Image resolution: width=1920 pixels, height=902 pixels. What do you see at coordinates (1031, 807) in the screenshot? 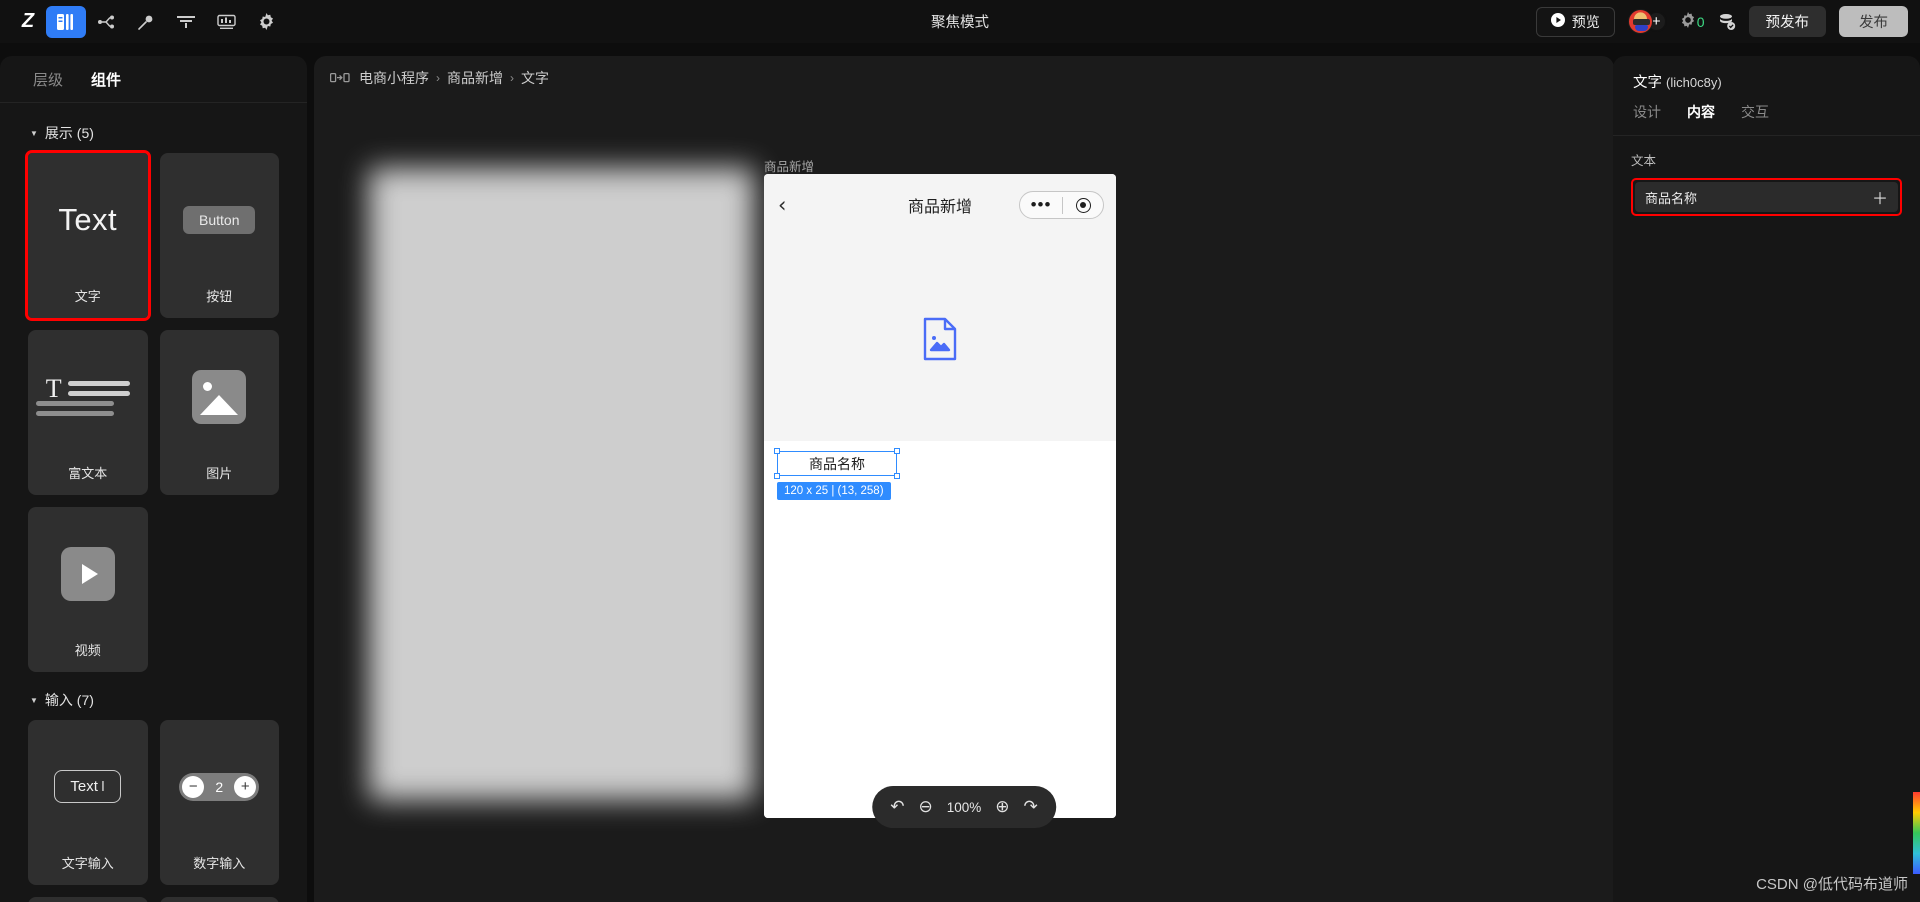
I see `redo-icon: ↷` at bounding box center [1031, 807].